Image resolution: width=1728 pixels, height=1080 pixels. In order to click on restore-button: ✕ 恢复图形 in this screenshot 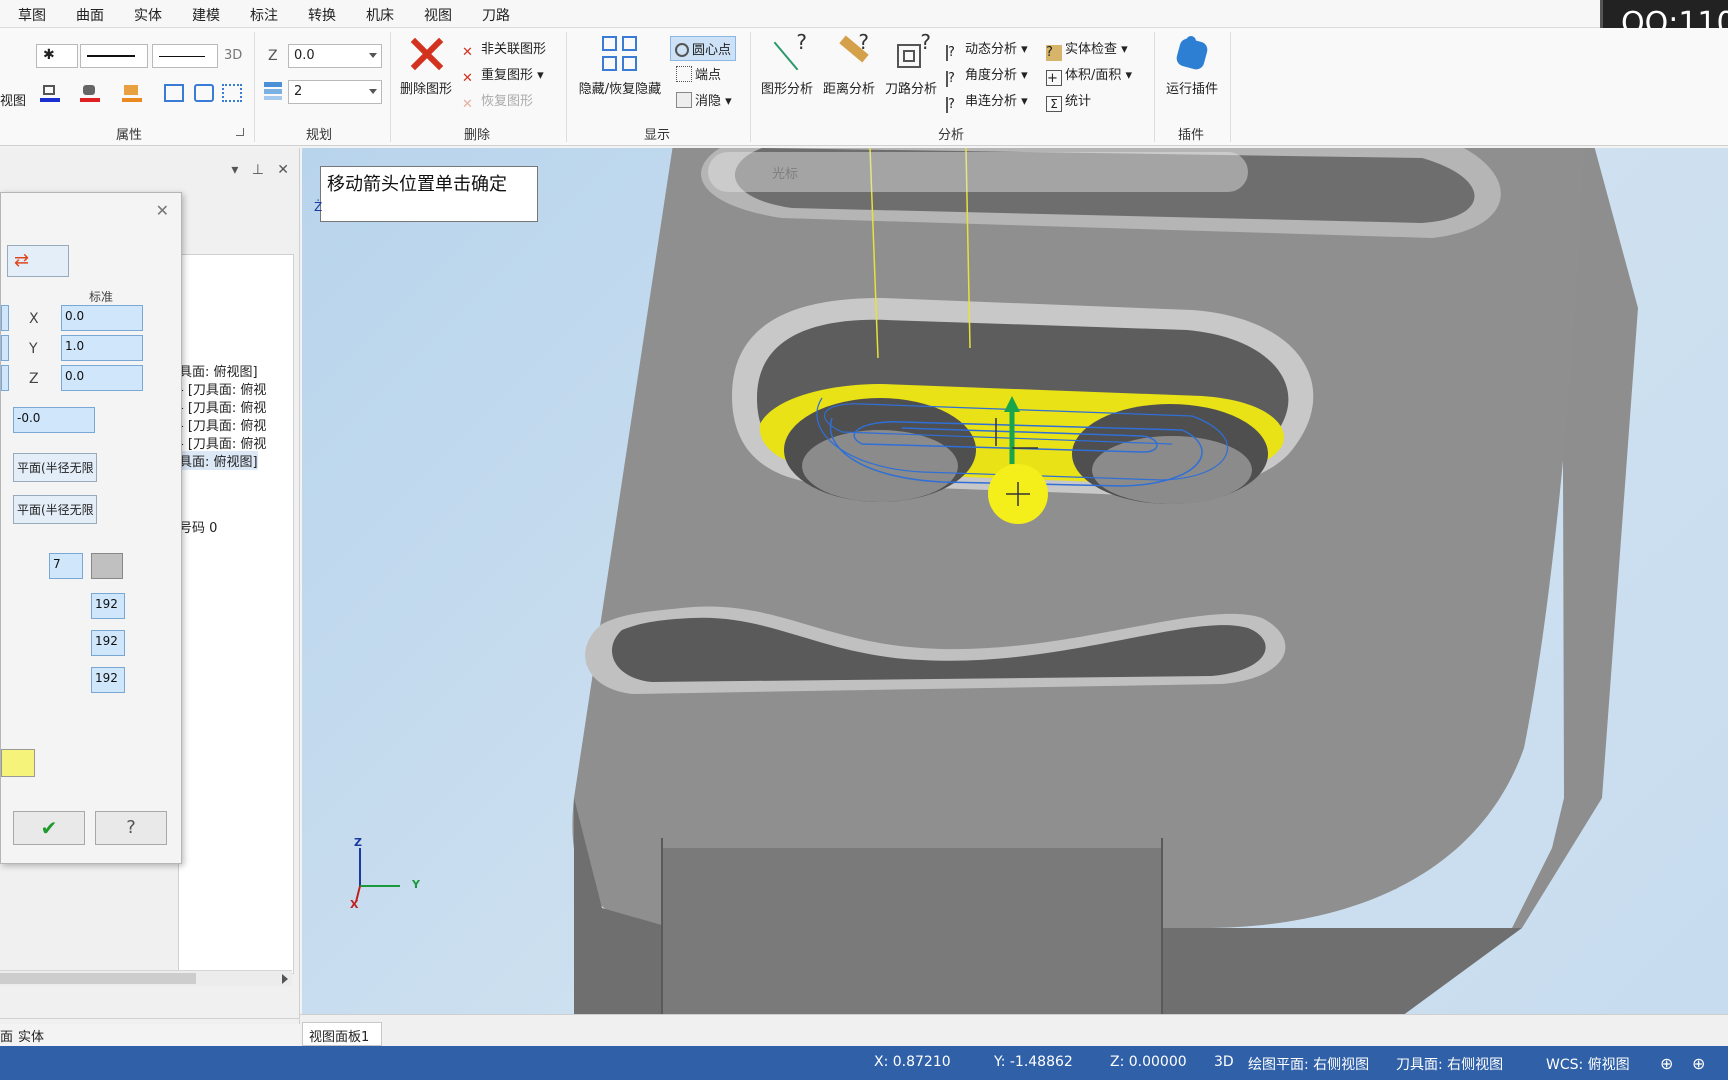, I will do `click(497, 101)`.